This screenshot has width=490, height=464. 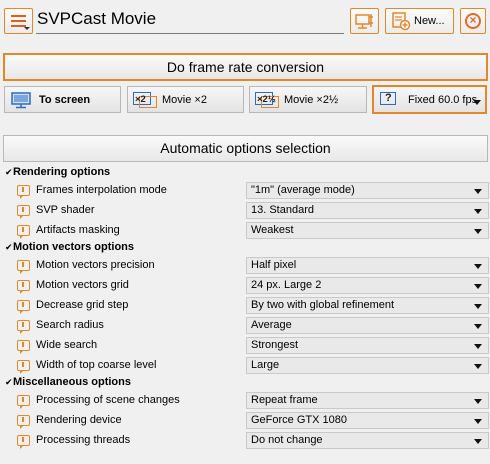 I want to click on option-value-select: 13. Standard, so click(x=367, y=210).